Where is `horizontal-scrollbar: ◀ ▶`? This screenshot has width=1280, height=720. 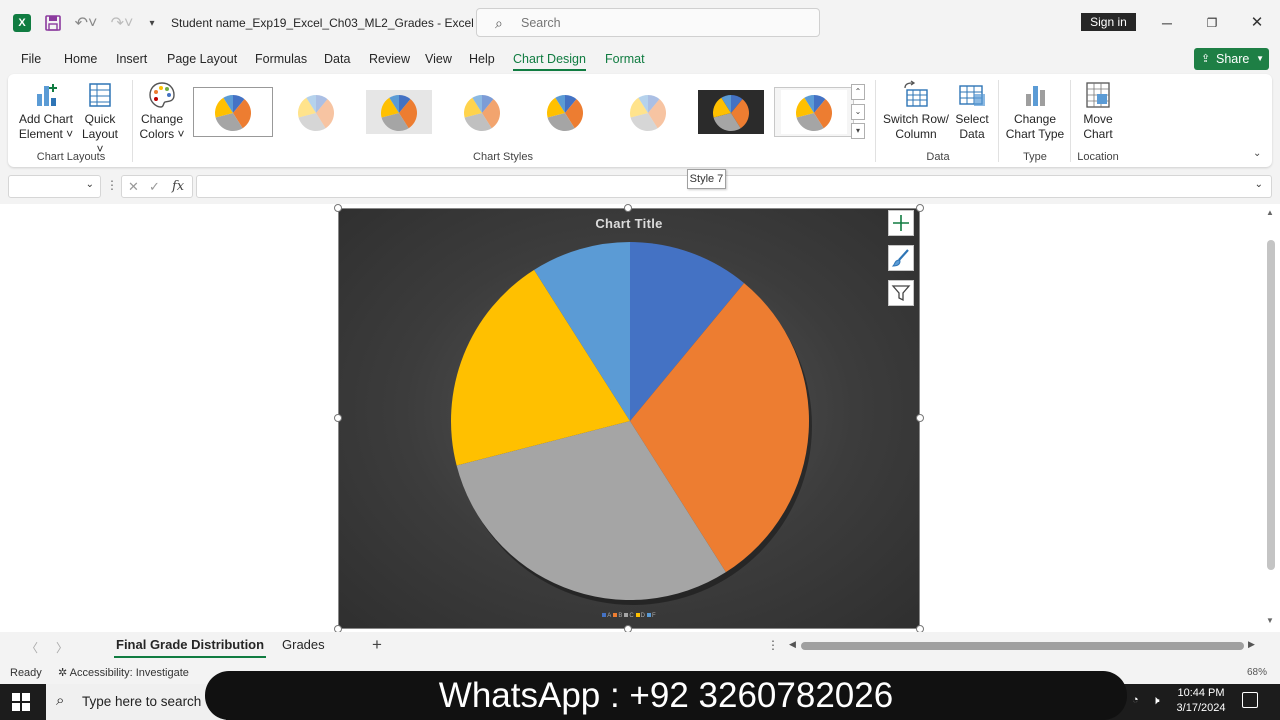
horizontal-scrollbar: ◀ ▶ is located at coordinates (1023, 645).